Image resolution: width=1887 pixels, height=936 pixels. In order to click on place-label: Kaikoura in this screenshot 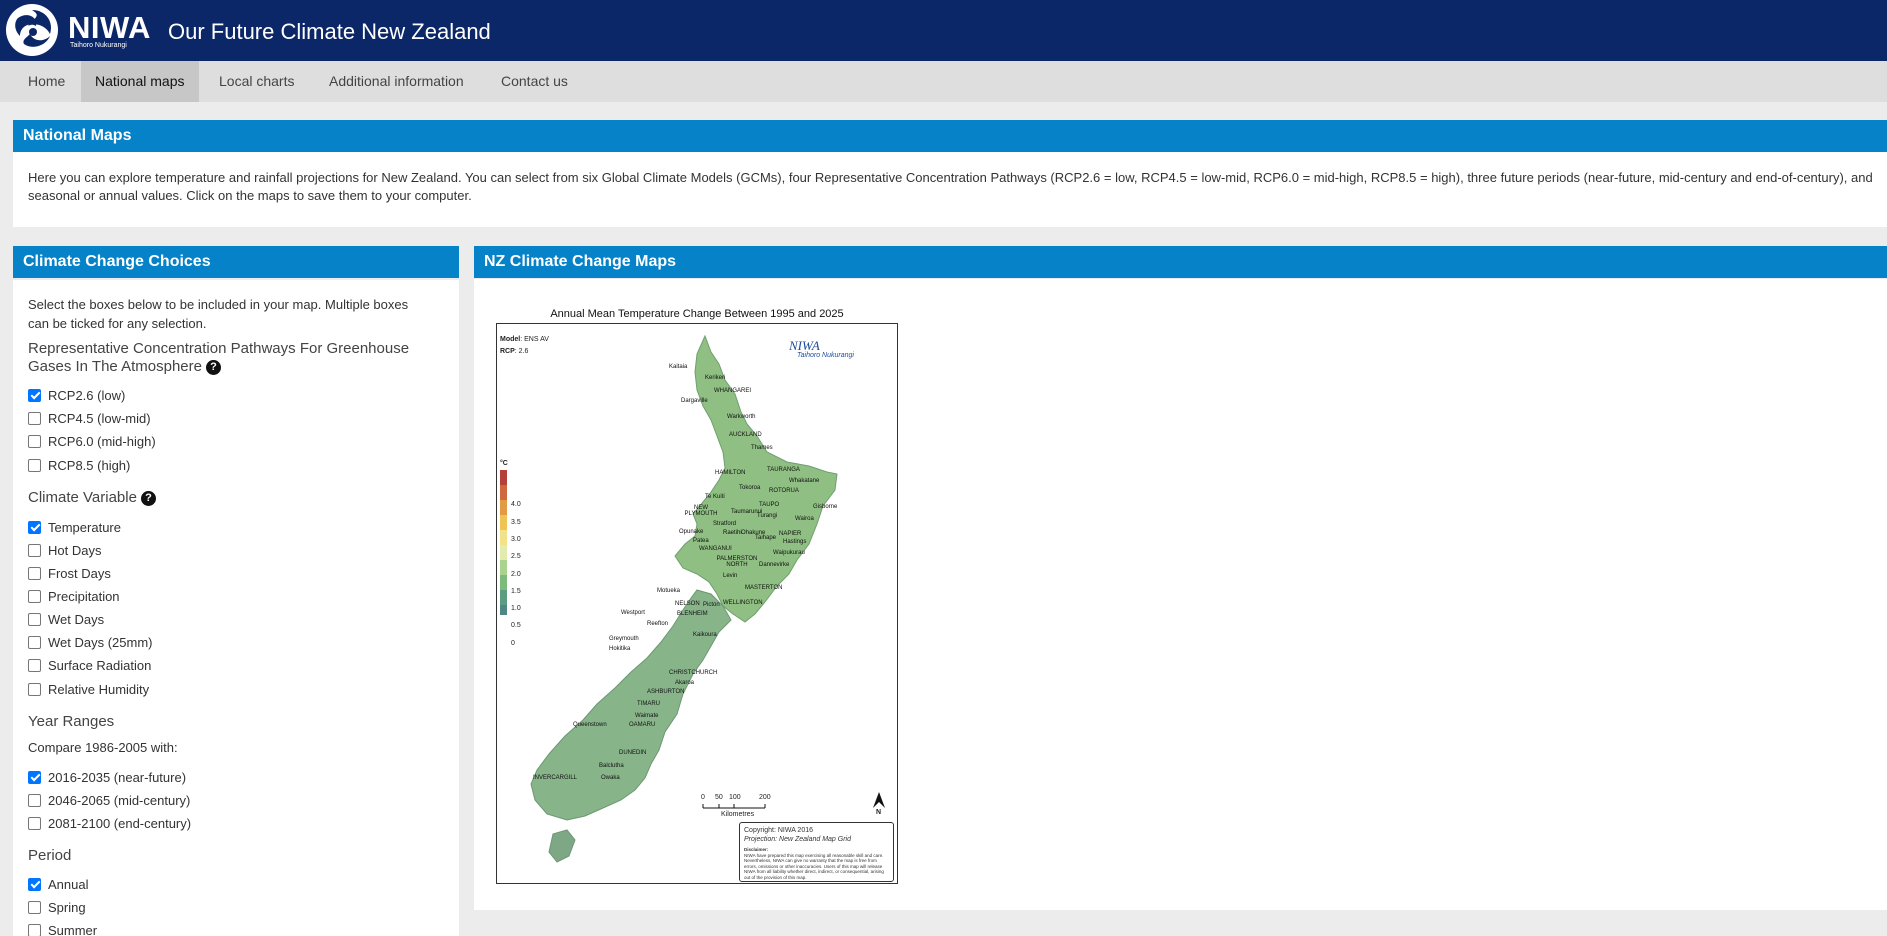, I will do `click(705, 635)`.